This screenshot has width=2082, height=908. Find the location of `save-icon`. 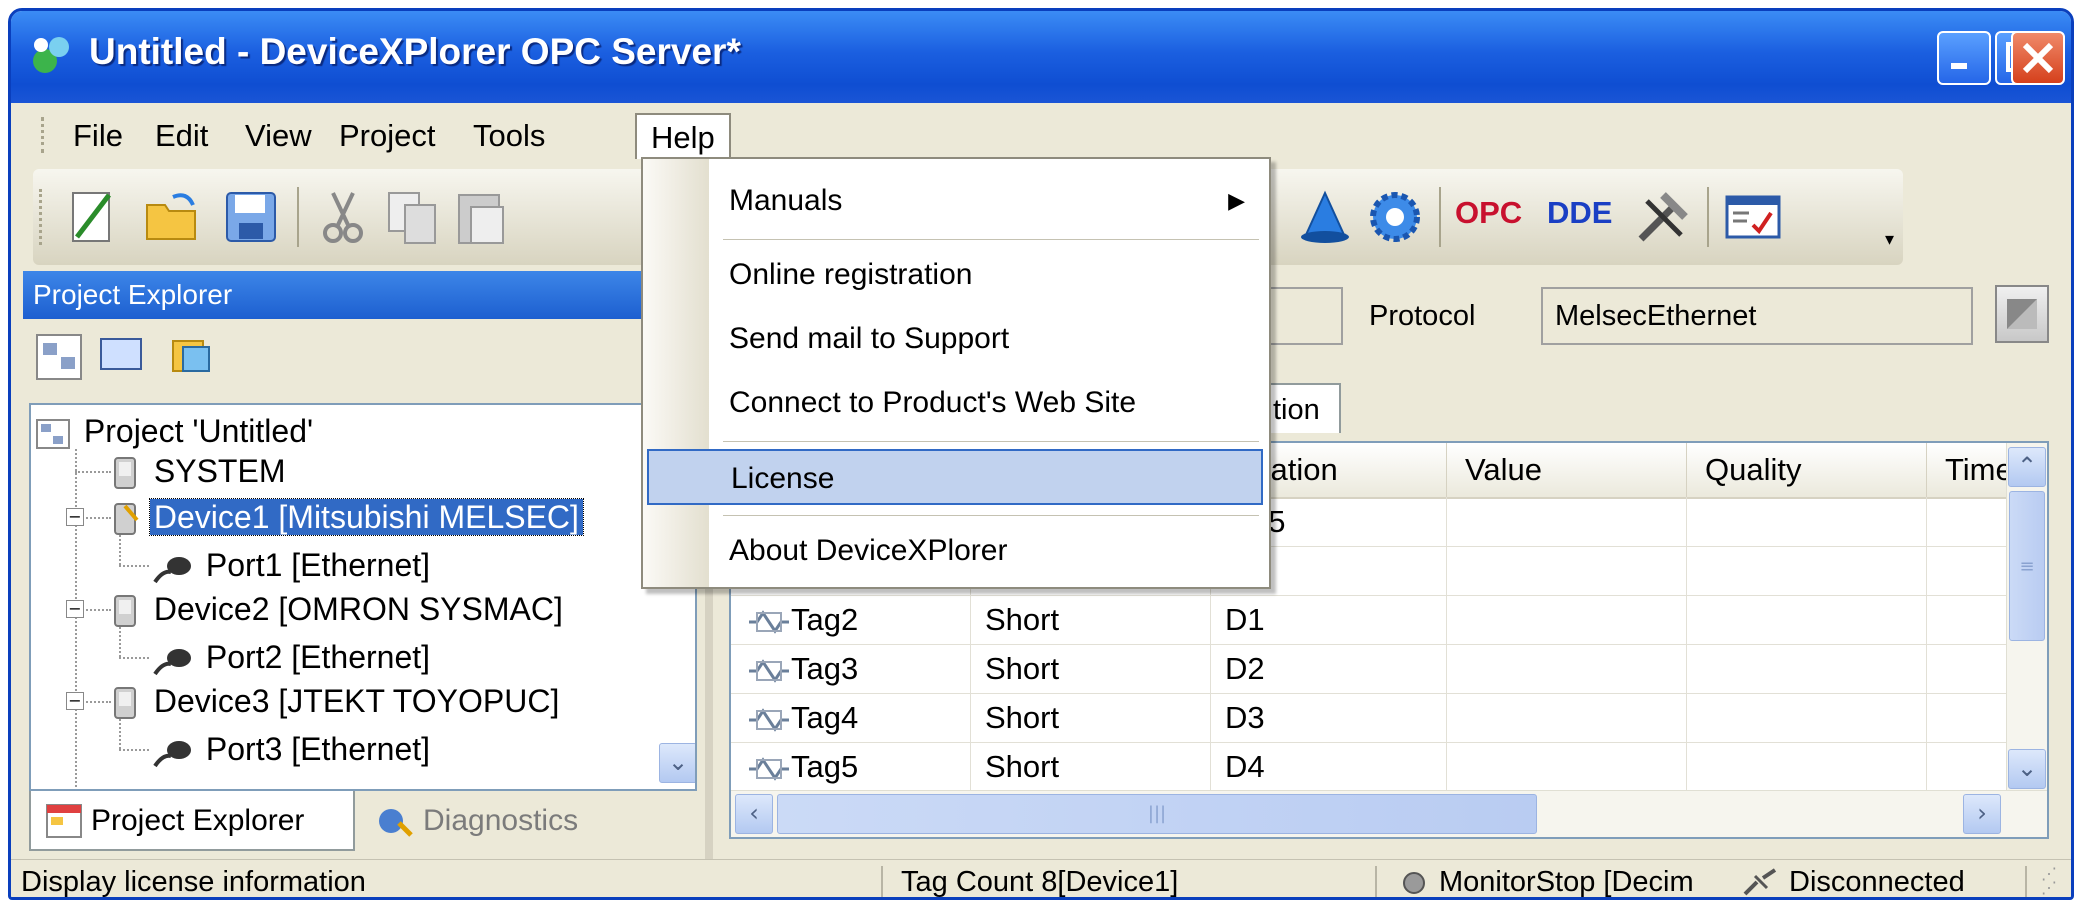

save-icon is located at coordinates (251, 217).